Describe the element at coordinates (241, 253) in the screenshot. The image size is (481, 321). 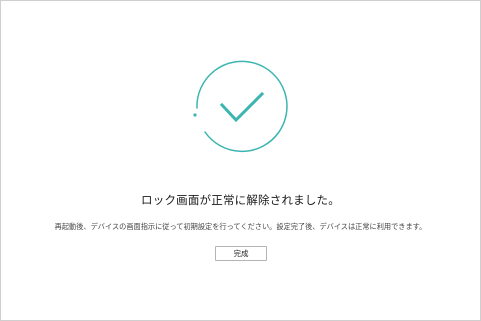
I see `done-button: 完成` at that location.